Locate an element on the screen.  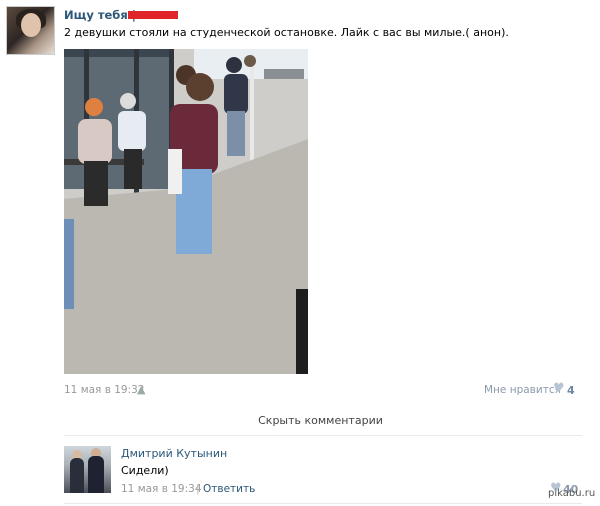
comment-avatar is located at coordinates (87, 469).